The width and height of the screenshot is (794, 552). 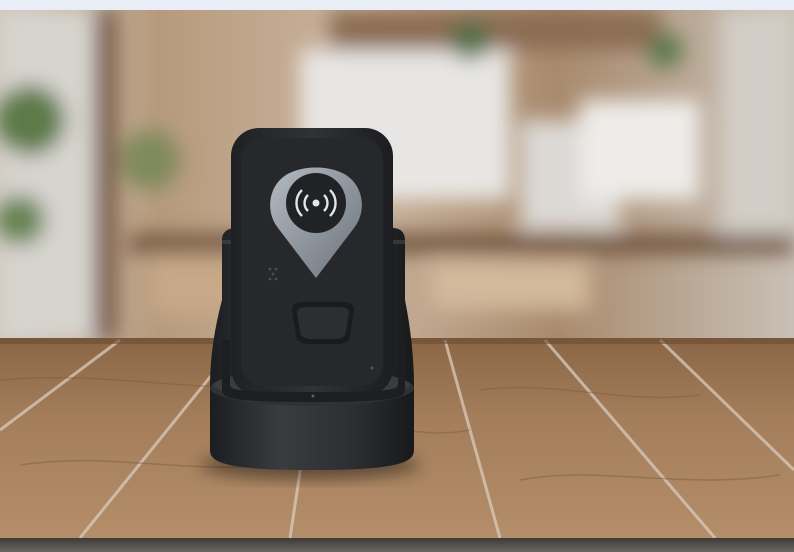 What do you see at coordinates (313, 396) in the screenshot?
I see `dock-led-icon` at bounding box center [313, 396].